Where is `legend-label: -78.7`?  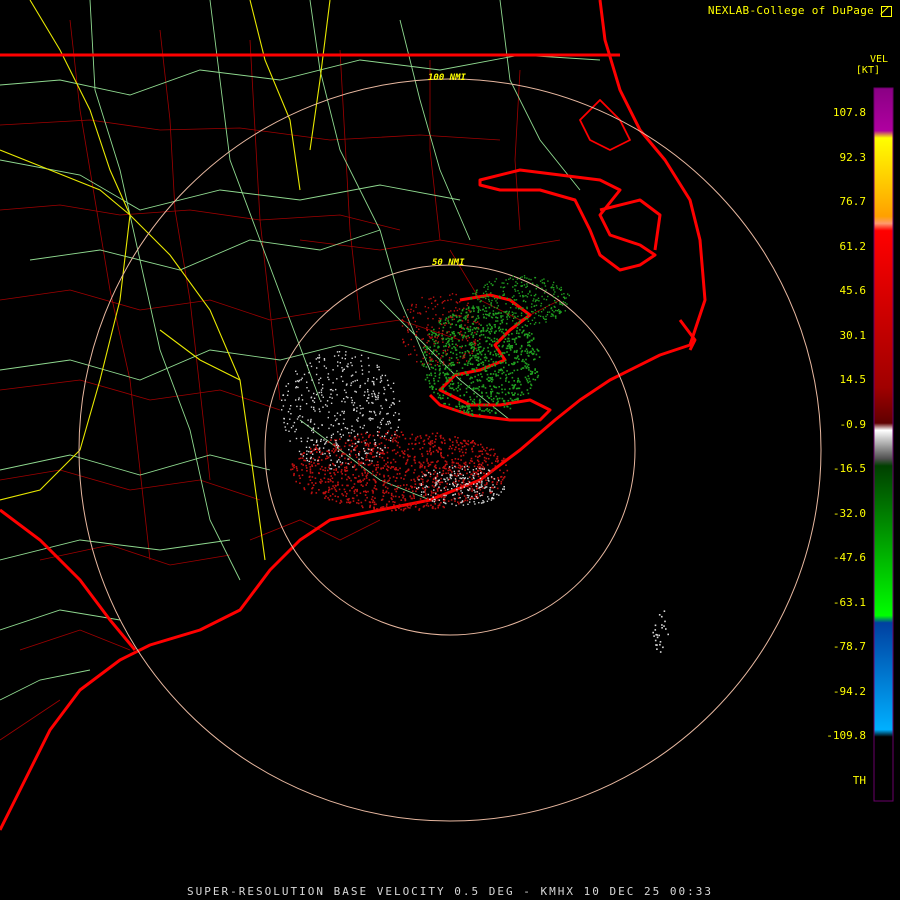 legend-label: -78.7 is located at coordinates (849, 646).